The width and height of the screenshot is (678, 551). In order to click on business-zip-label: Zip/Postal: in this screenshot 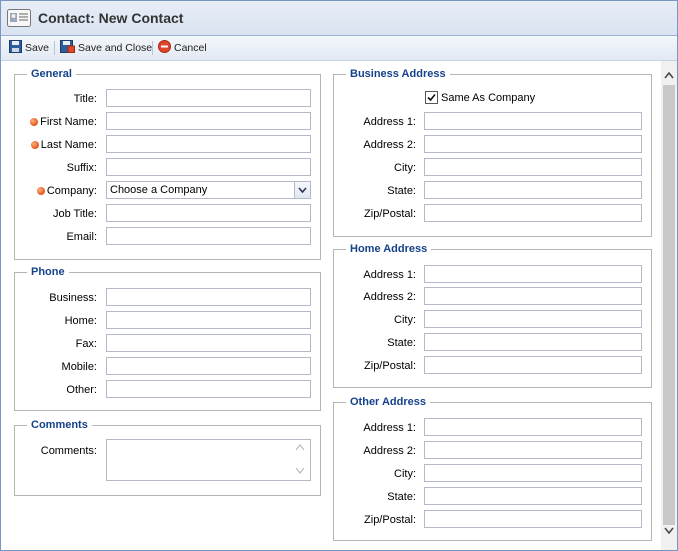, I will do `click(390, 214)`.